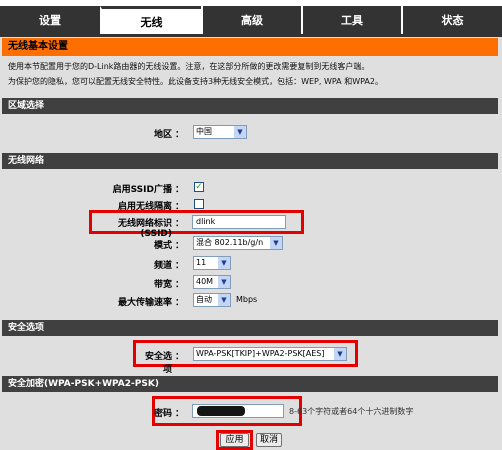  I want to click on mode-select: 混合 802.11b/g/n ▼, so click(238, 243).